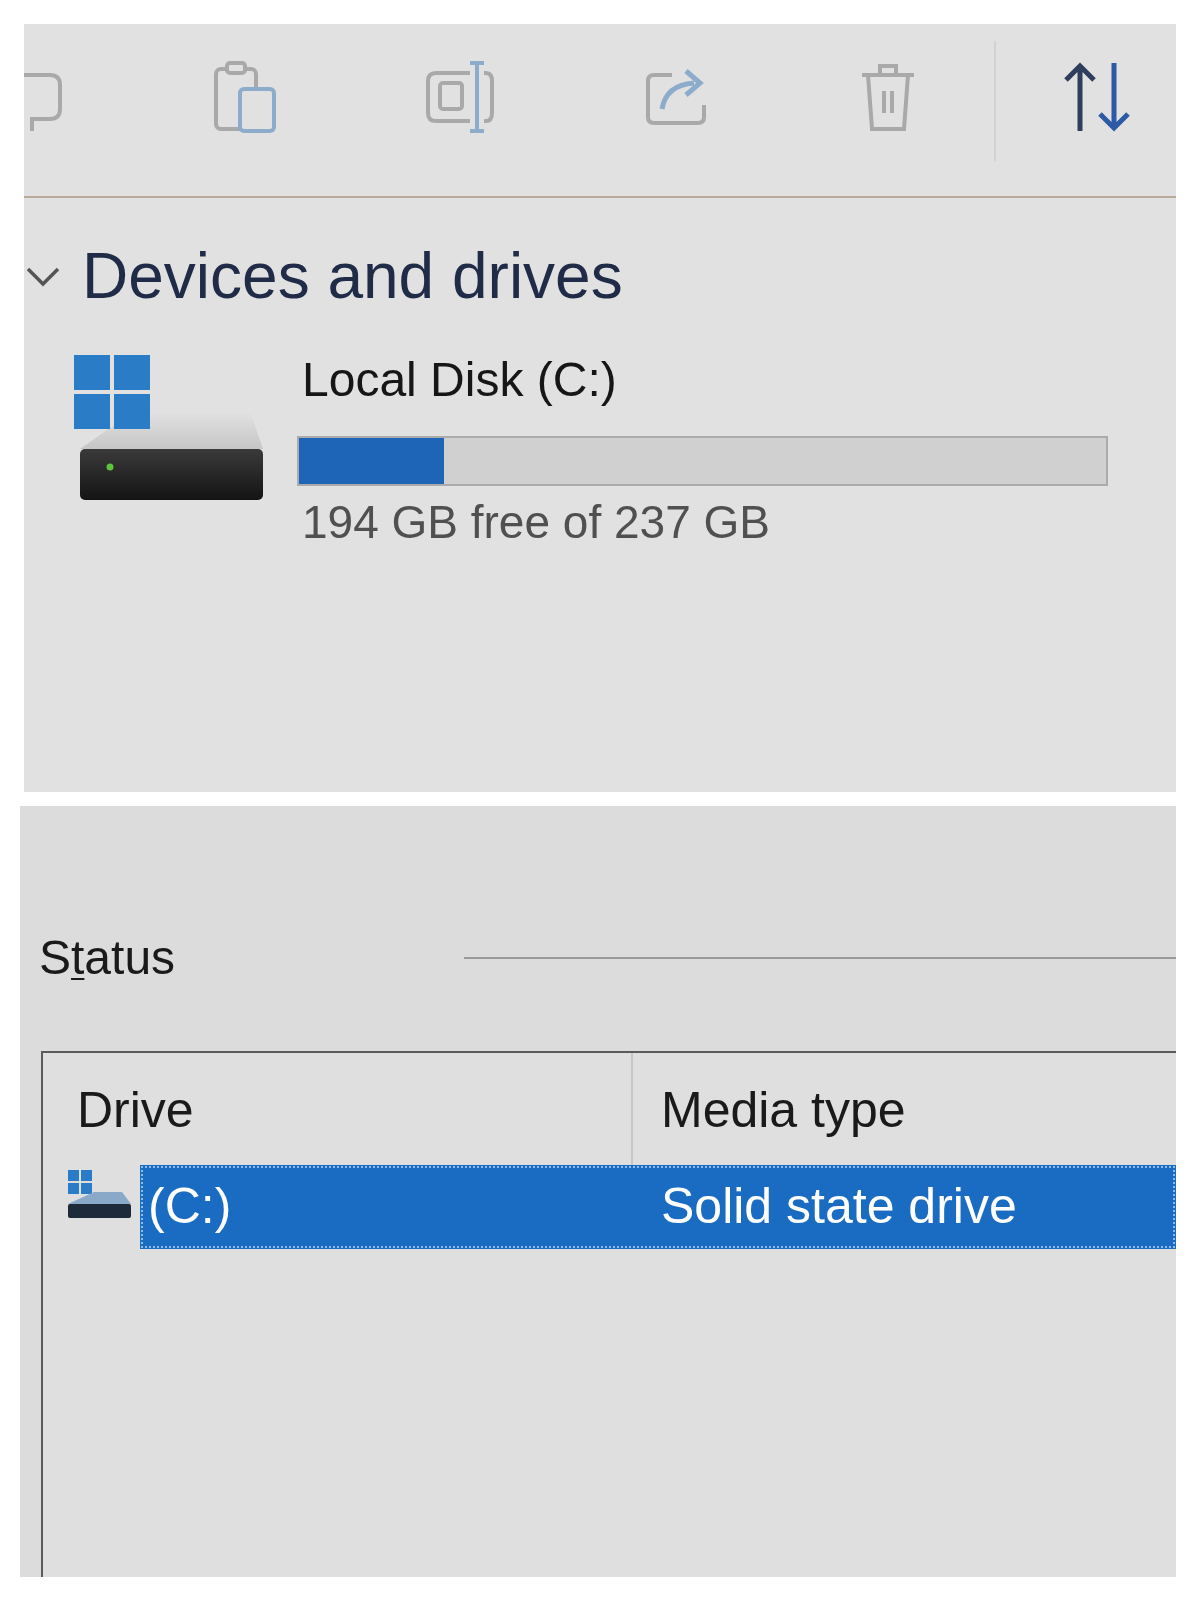 The image size is (1201, 1600). Describe the element at coordinates (190, 1206) in the screenshot. I see `table-cell-text: (C:)` at that location.